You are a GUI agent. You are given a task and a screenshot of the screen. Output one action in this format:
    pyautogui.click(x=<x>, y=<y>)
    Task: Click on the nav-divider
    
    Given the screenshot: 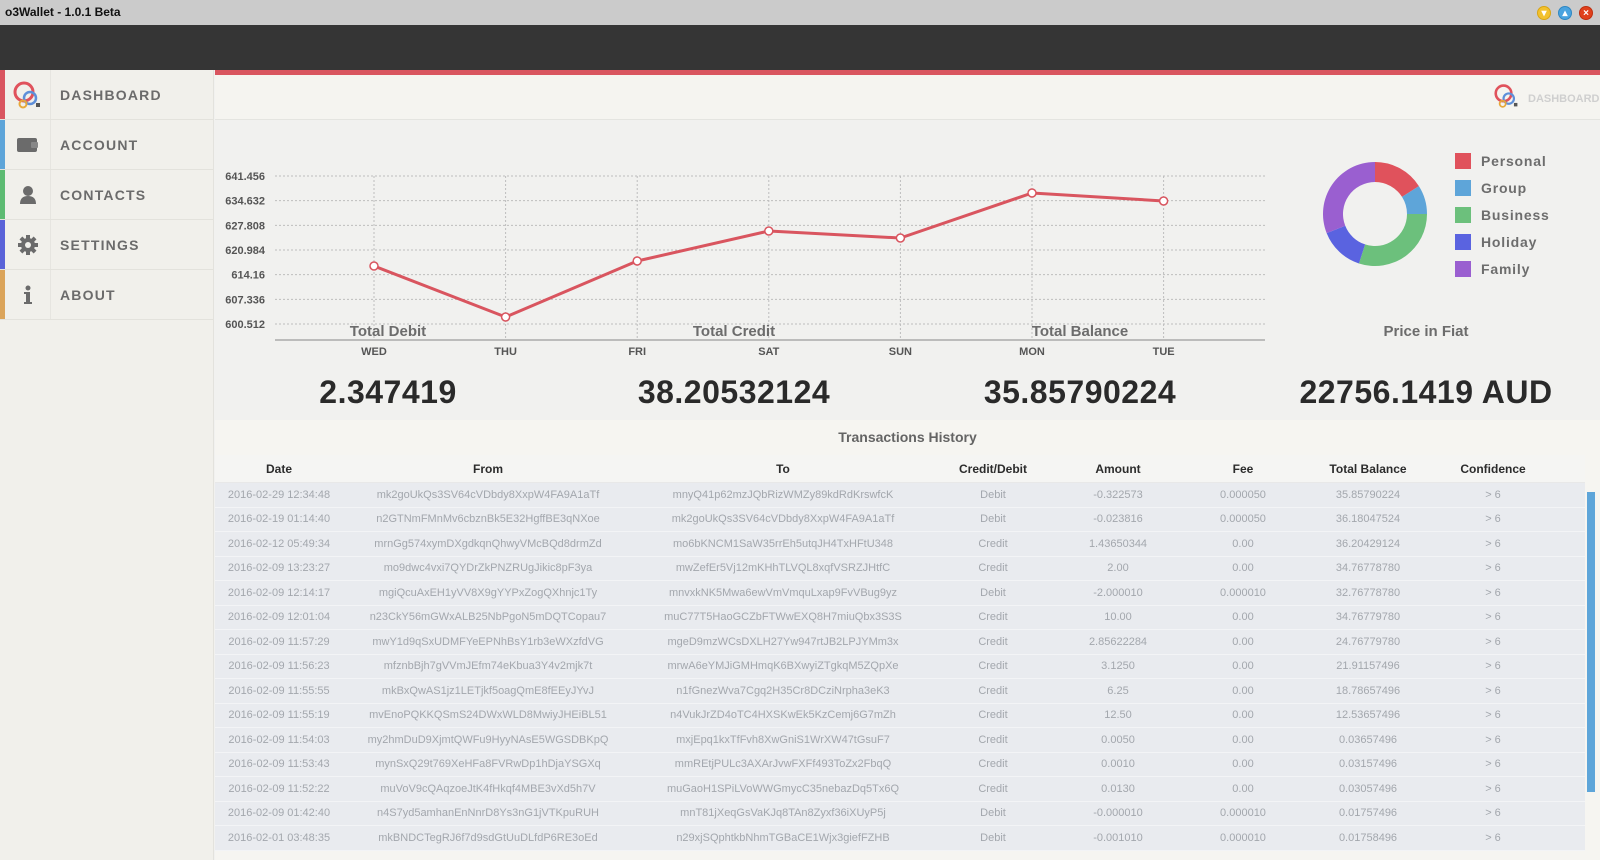 What is the action you would take?
    pyautogui.click(x=50, y=94)
    